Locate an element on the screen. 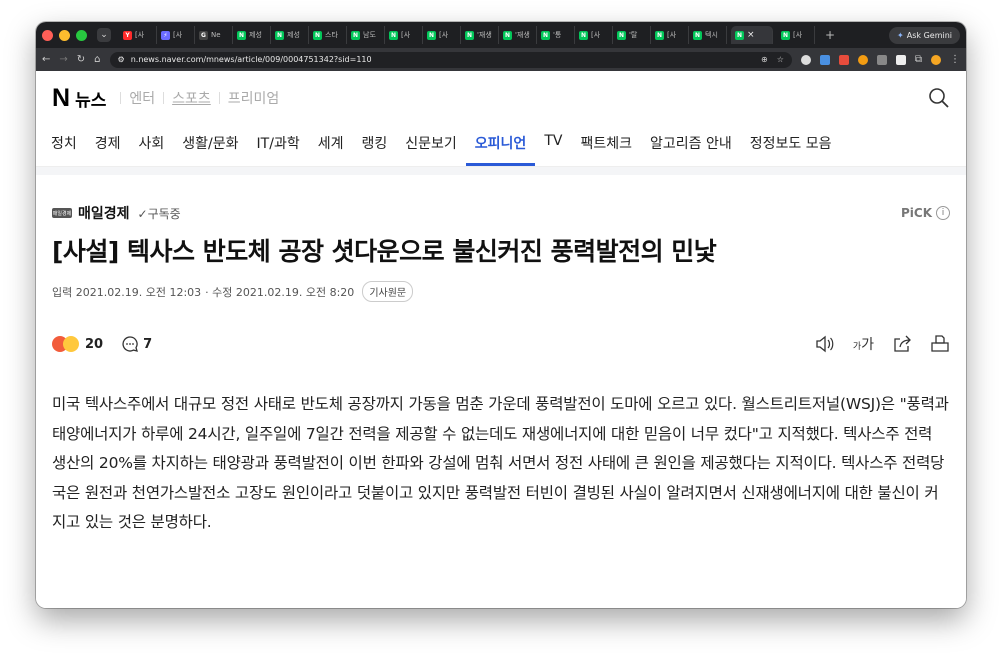 Image resolution: width=1000 pixels, height=653 pixels. comment-count: 7 is located at coordinates (148, 344).